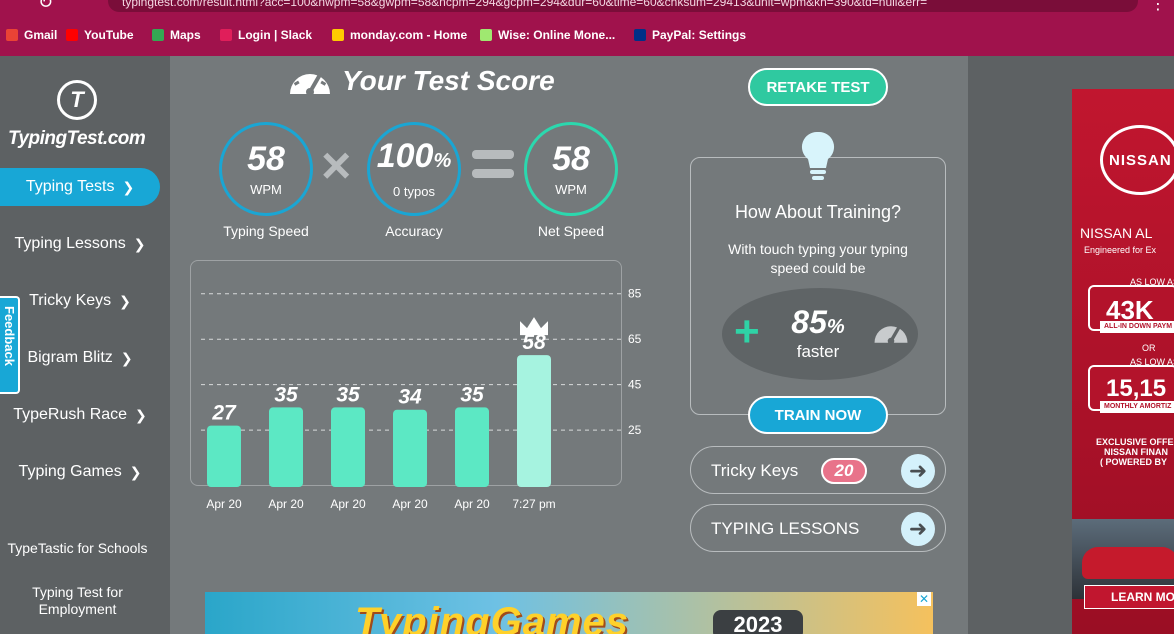 The width and height of the screenshot is (1174, 634). What do you see at coordinates (758, 622) in the screenshot?
I see `ad-year: 2023` at bounding box center [758, 622].